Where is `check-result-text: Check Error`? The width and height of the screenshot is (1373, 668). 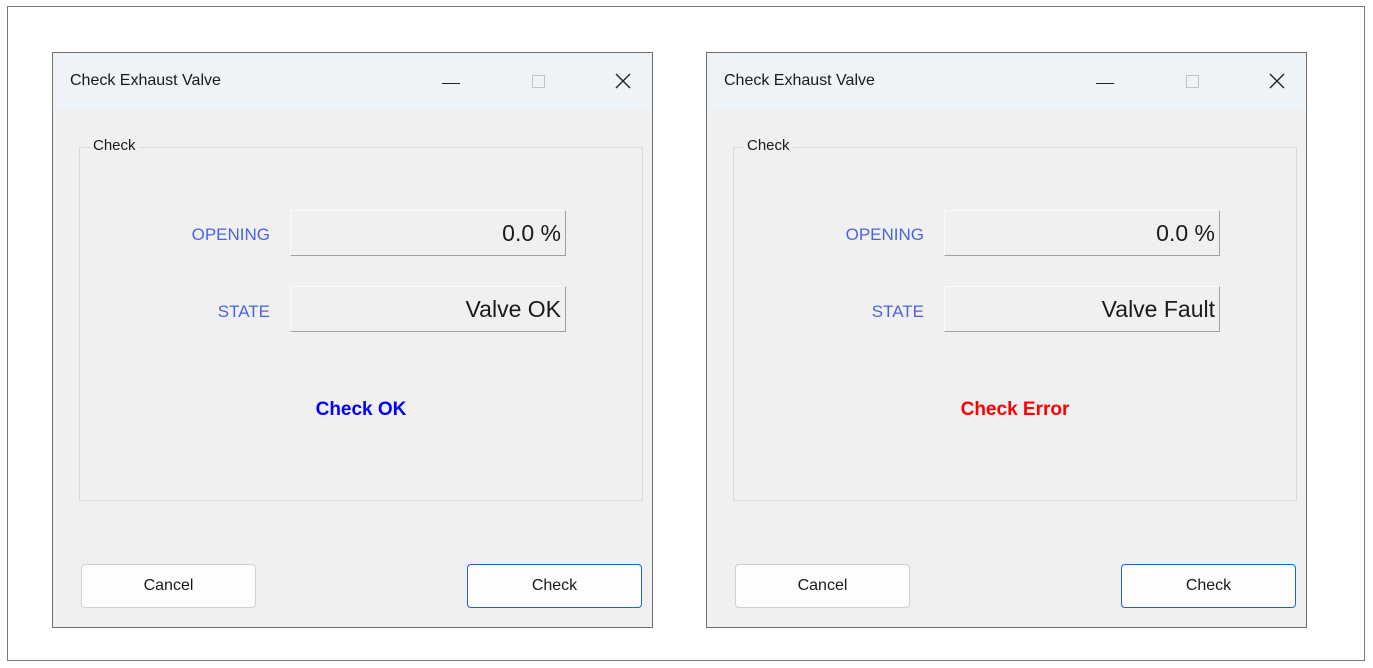 check-result-text: Check Error is located at coordinates (1015, 409).